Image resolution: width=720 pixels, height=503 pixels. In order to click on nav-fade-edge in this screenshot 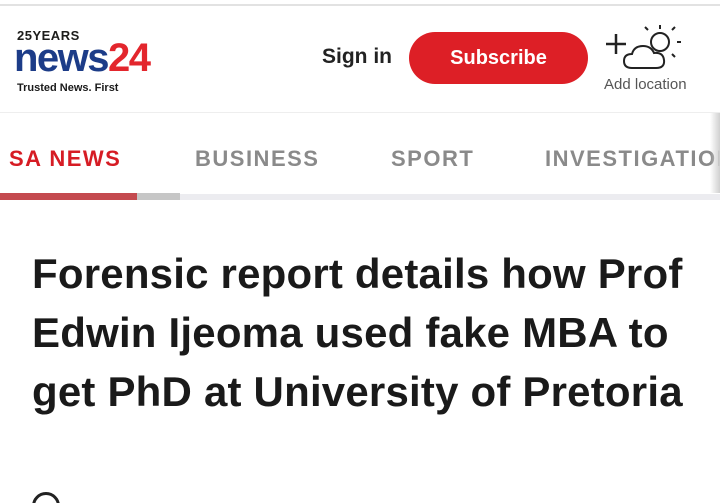, I will do `click(715, 153)`.